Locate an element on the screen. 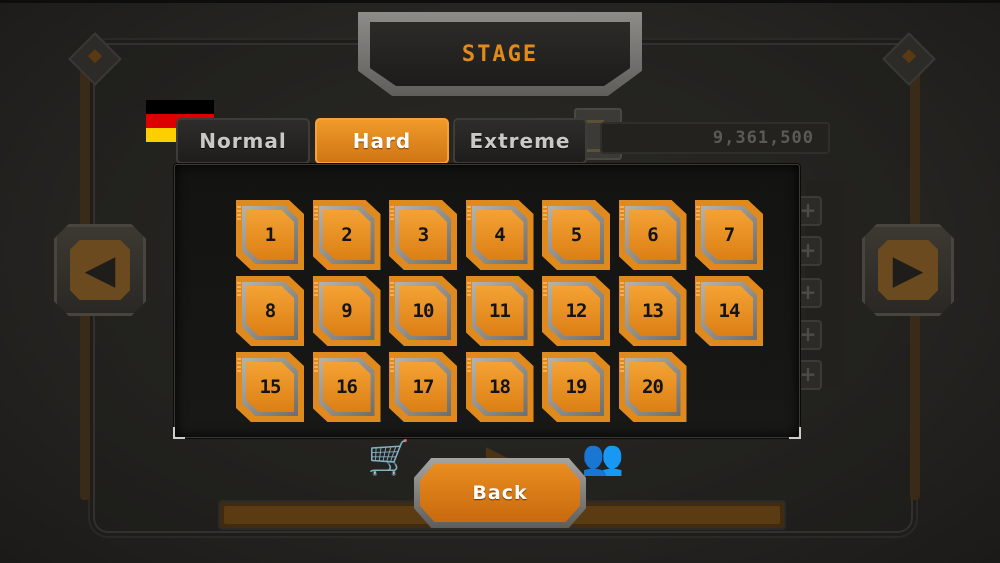 The height and width of the screenshot is (563, 1000). stage-button: 6 is located at coordinates (652, 235).